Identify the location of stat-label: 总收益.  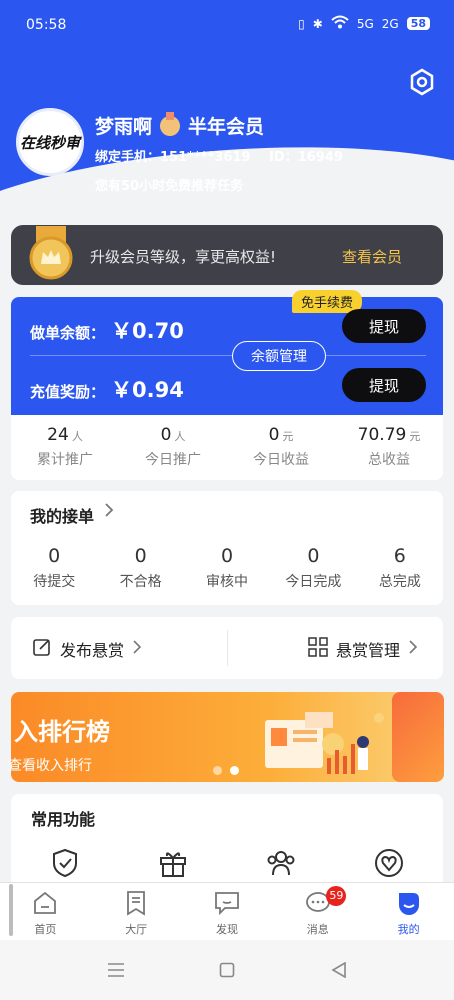
(389, 460).